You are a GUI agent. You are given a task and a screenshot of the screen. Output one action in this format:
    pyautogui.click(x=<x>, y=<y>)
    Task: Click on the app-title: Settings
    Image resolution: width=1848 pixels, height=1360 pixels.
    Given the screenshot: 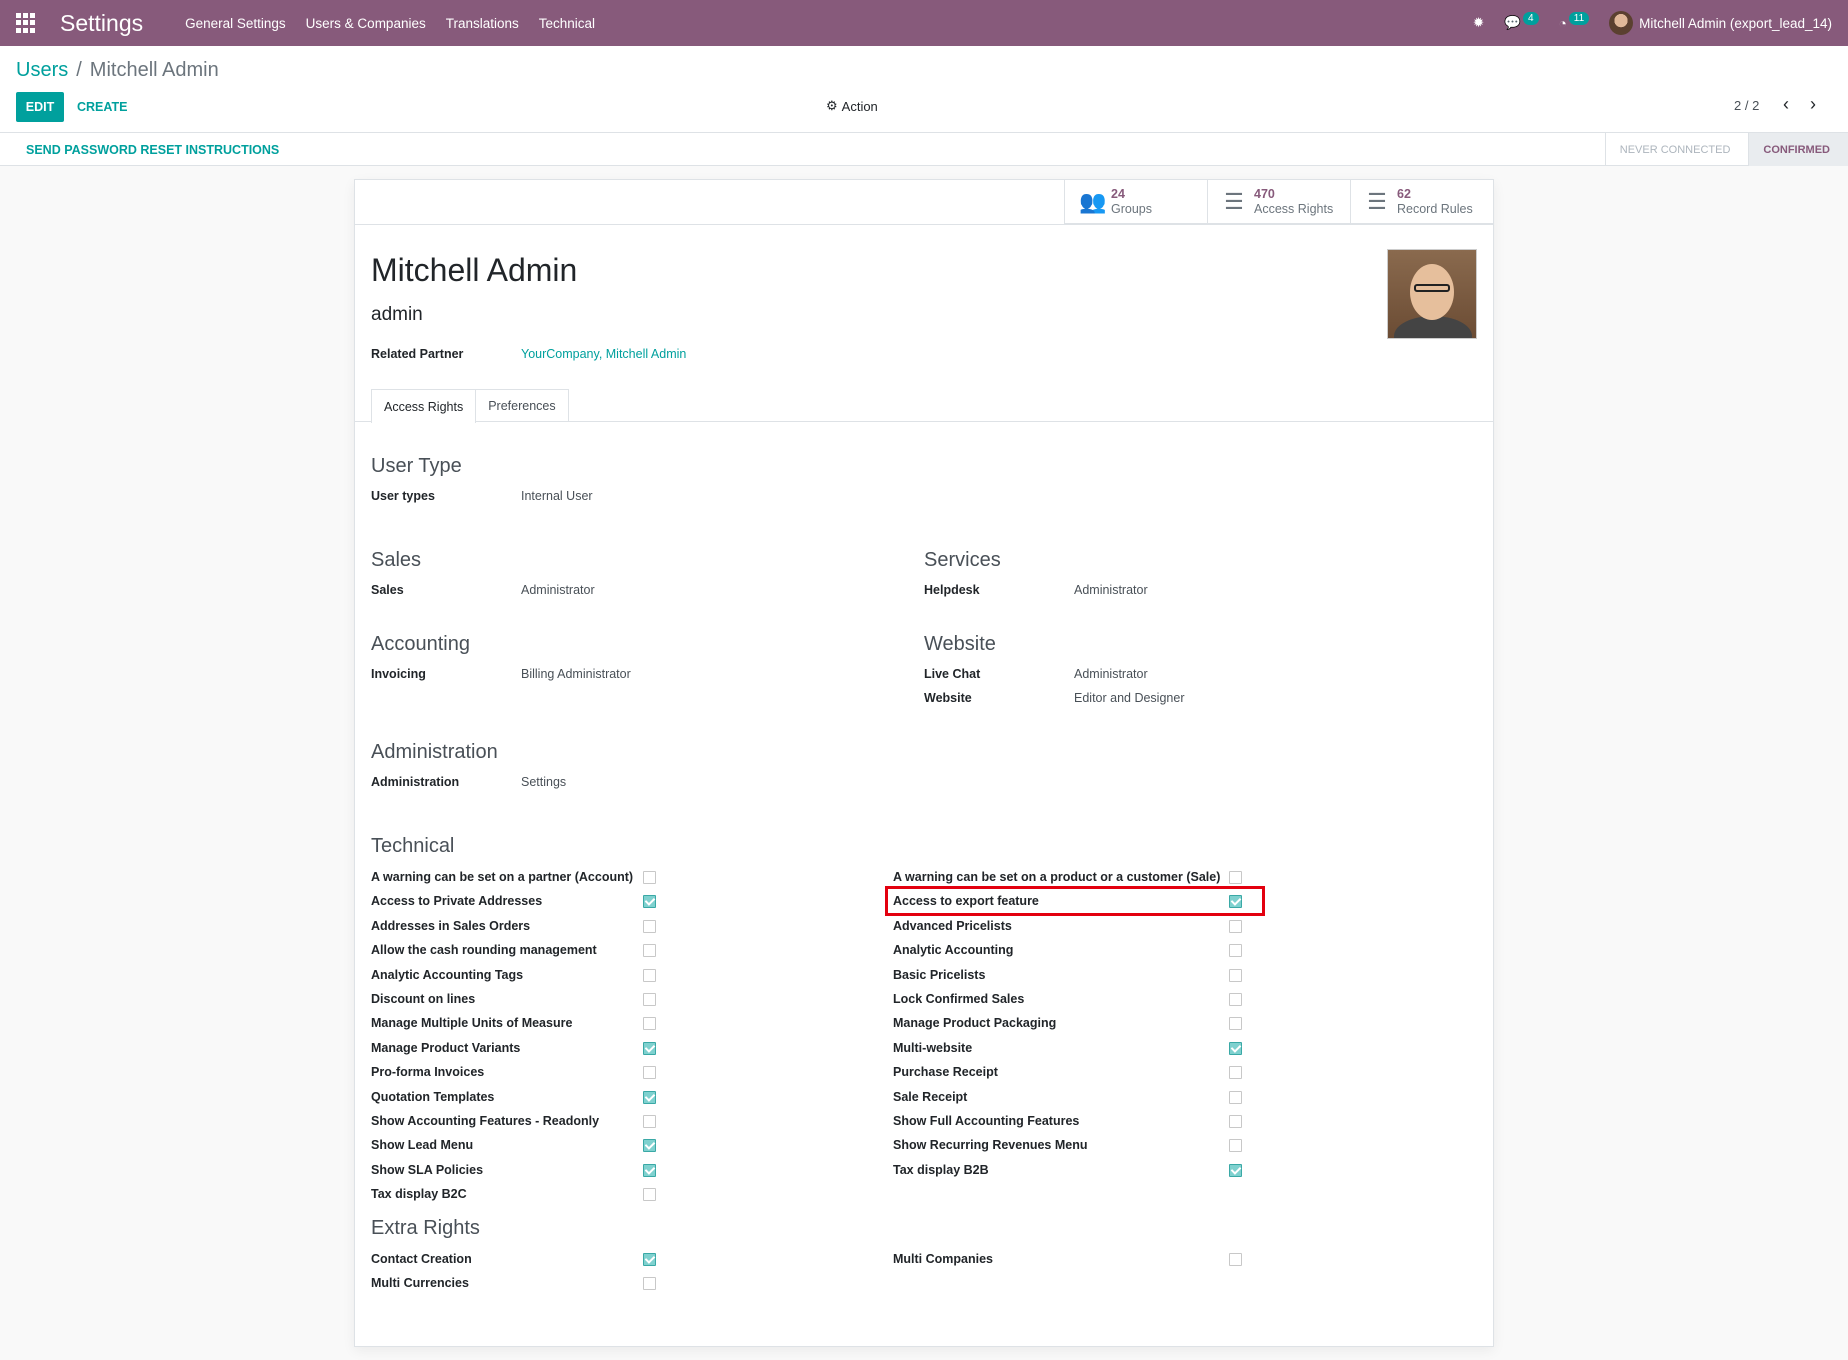 What is the action you would take?
    pyautogui.click(x=101, y=23)
    